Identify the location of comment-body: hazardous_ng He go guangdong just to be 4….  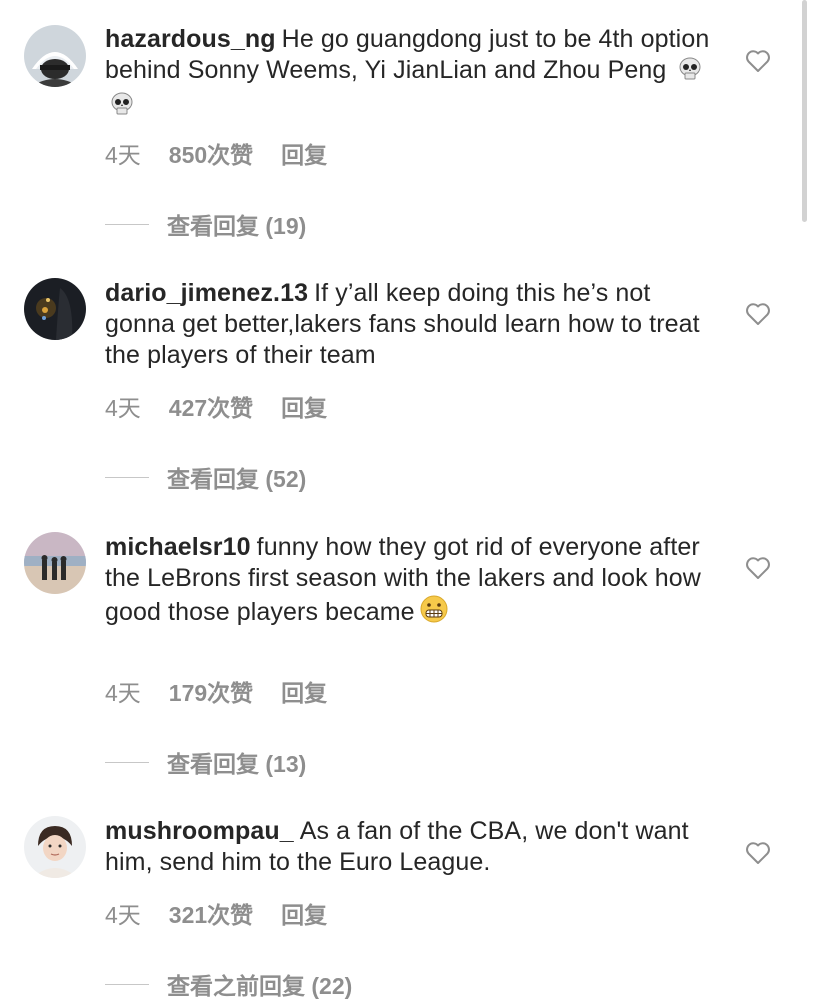
(415, 74).